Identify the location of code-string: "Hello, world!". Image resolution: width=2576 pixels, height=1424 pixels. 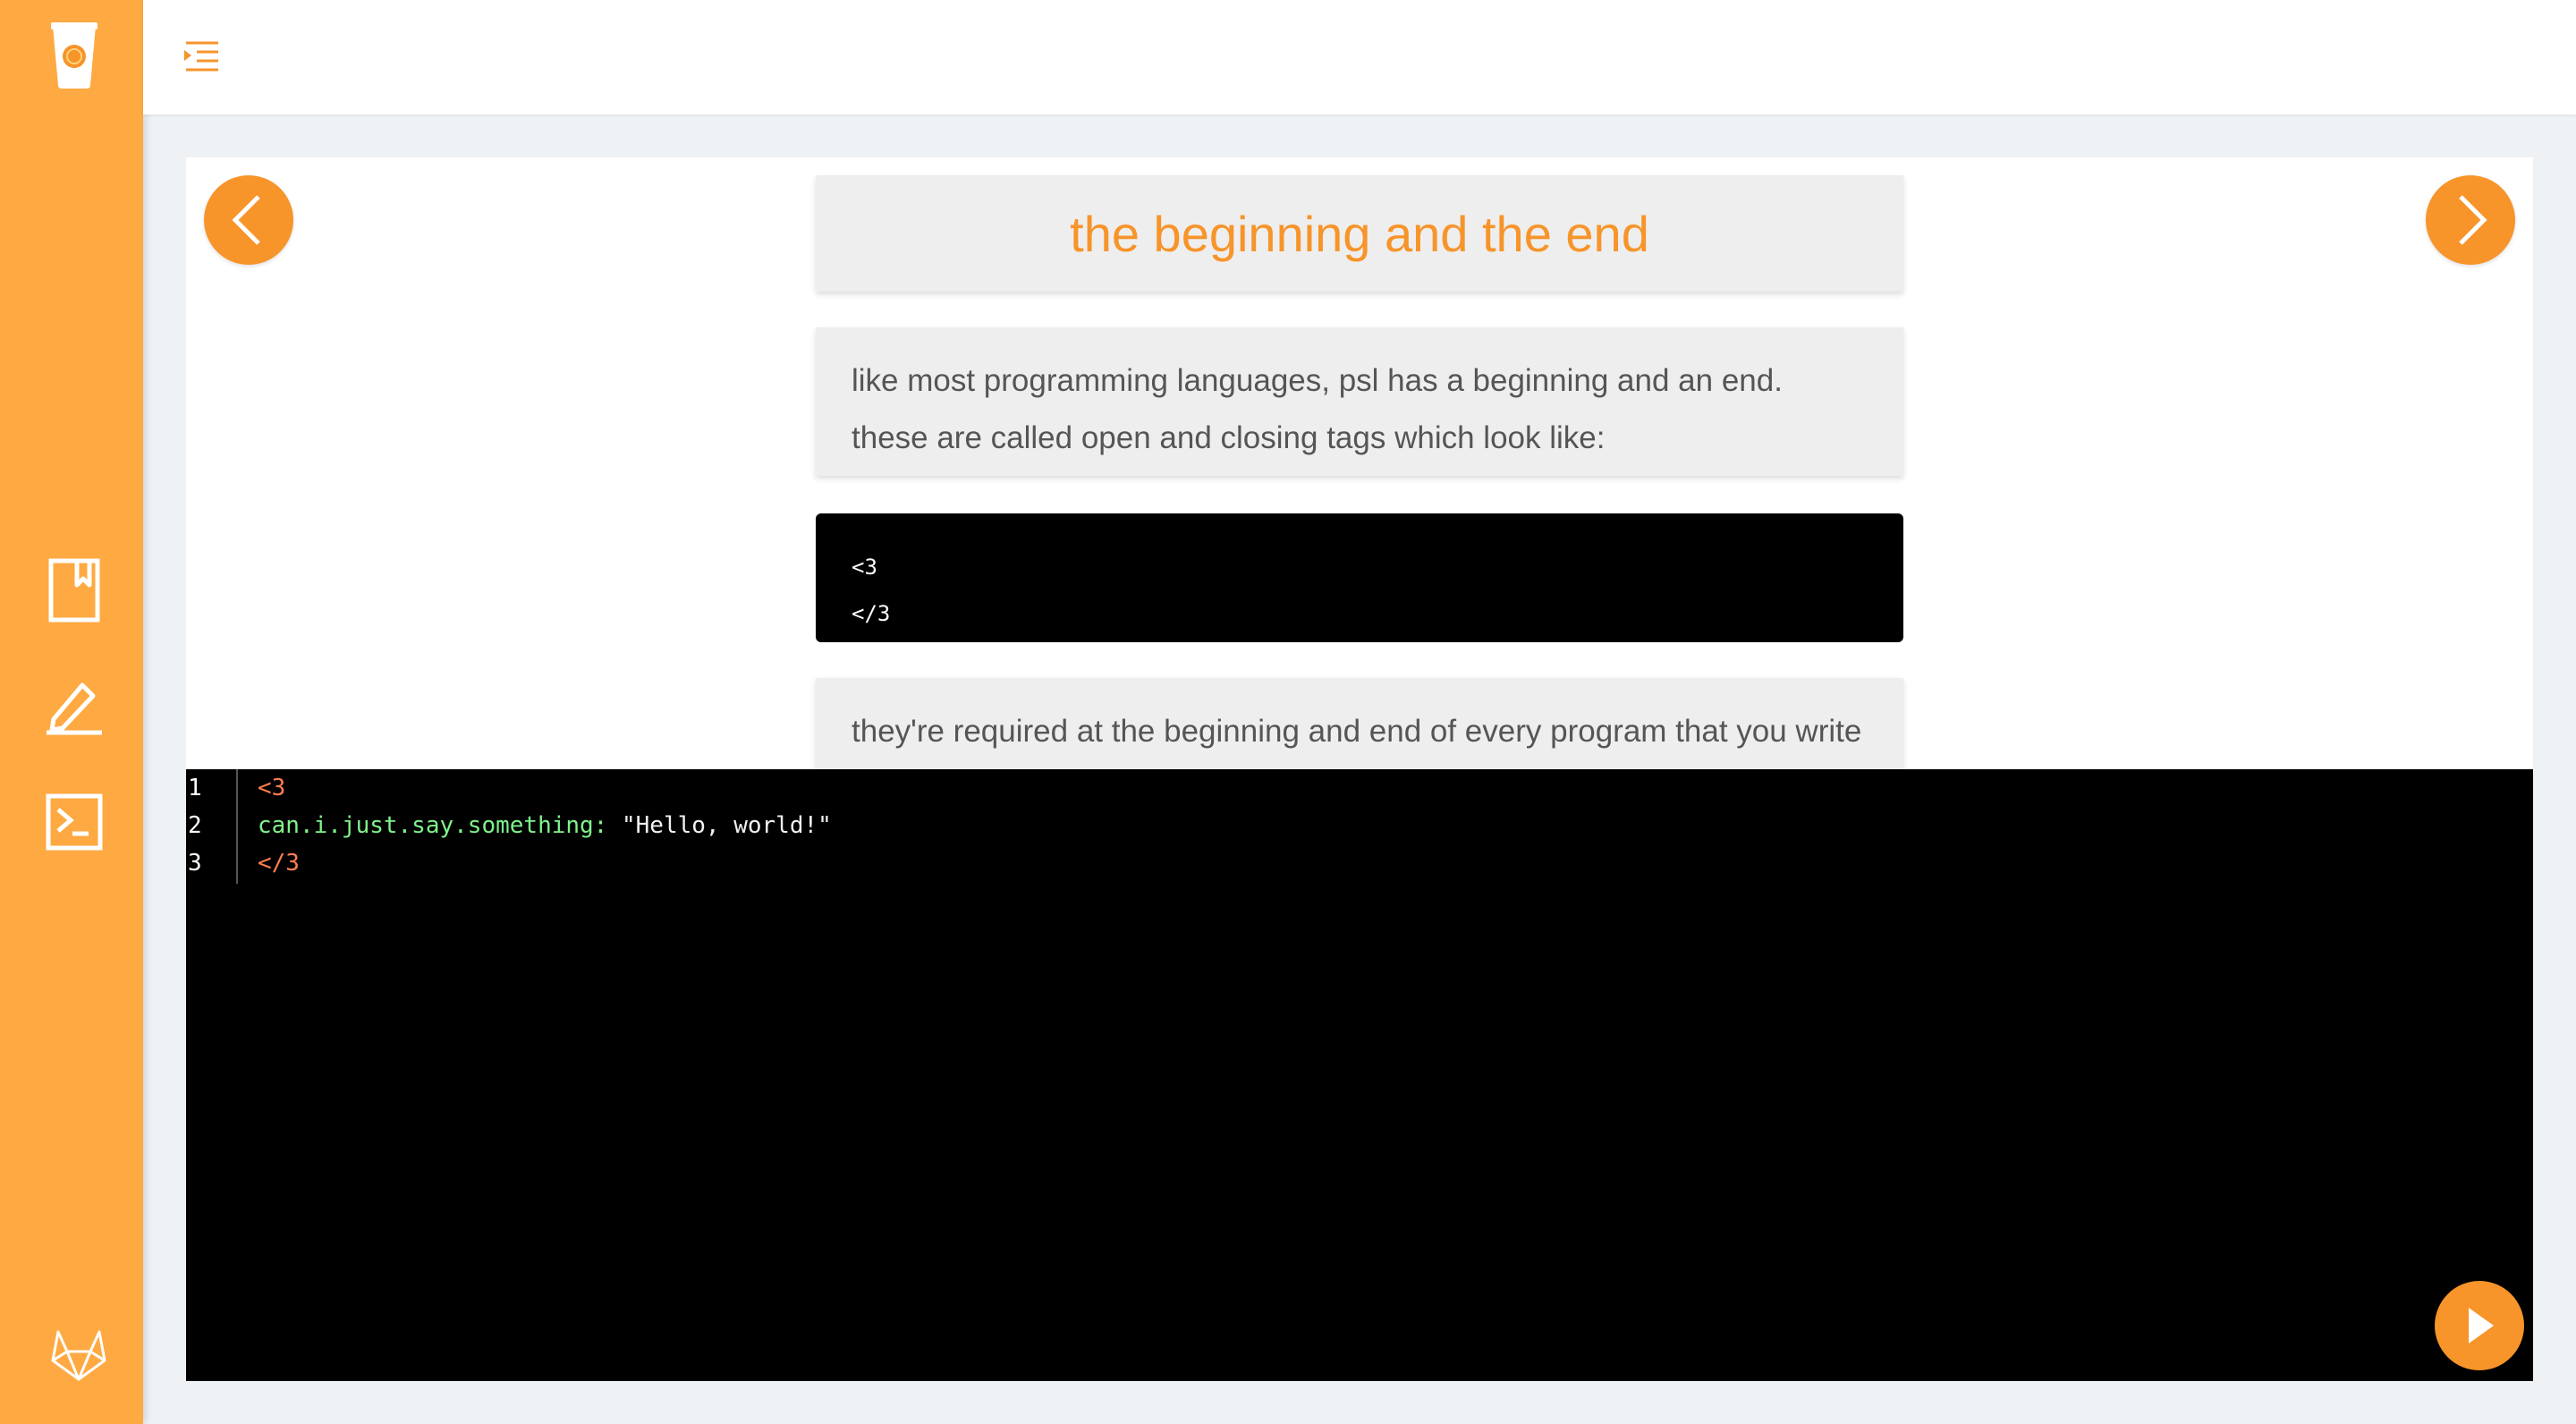
(719, 825).